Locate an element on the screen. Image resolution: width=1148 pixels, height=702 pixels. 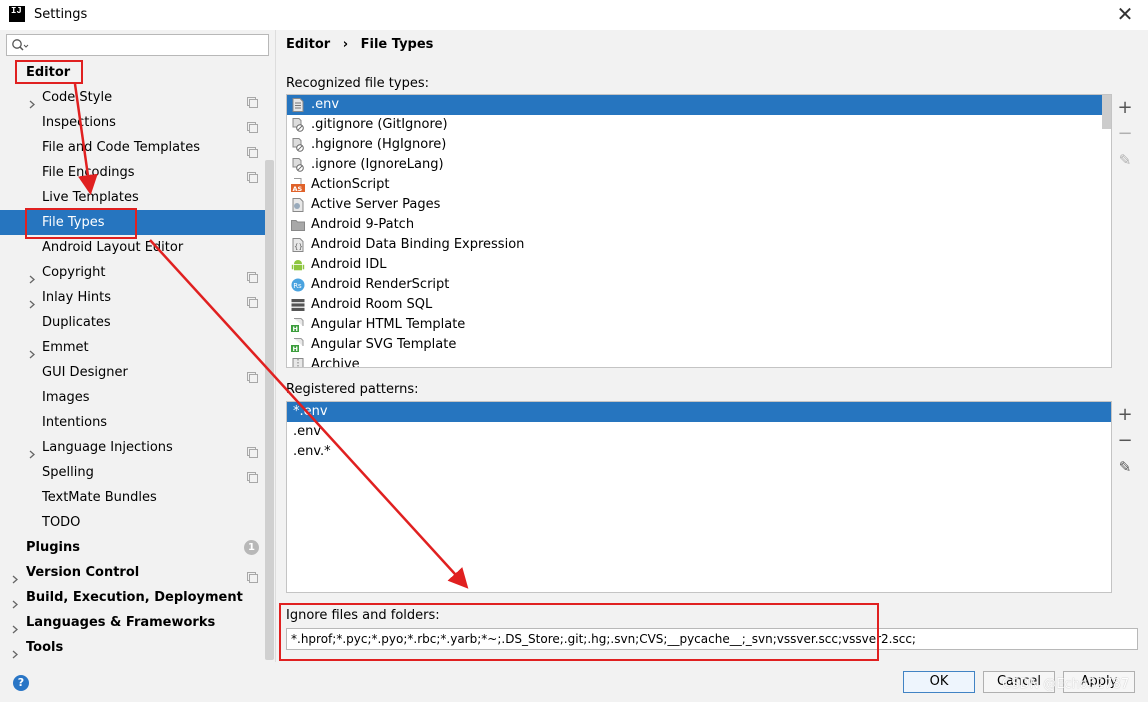
svg-text: H is located at coordinates (295, 348).